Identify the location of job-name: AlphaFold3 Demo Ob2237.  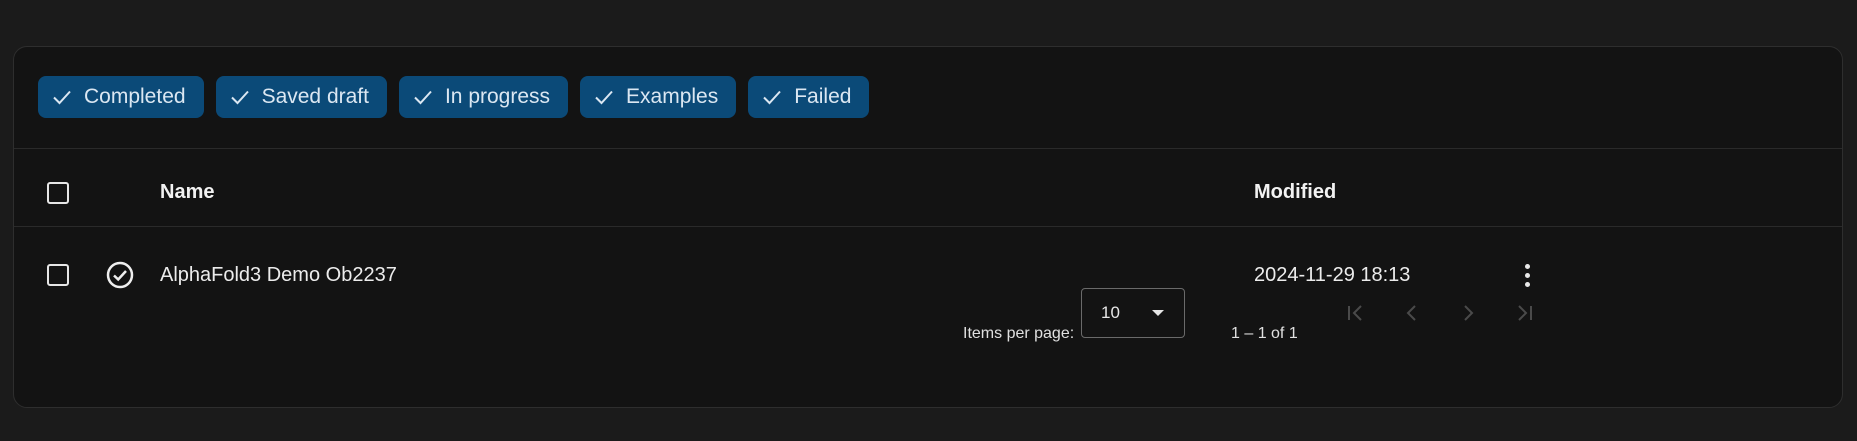
(278, 275).